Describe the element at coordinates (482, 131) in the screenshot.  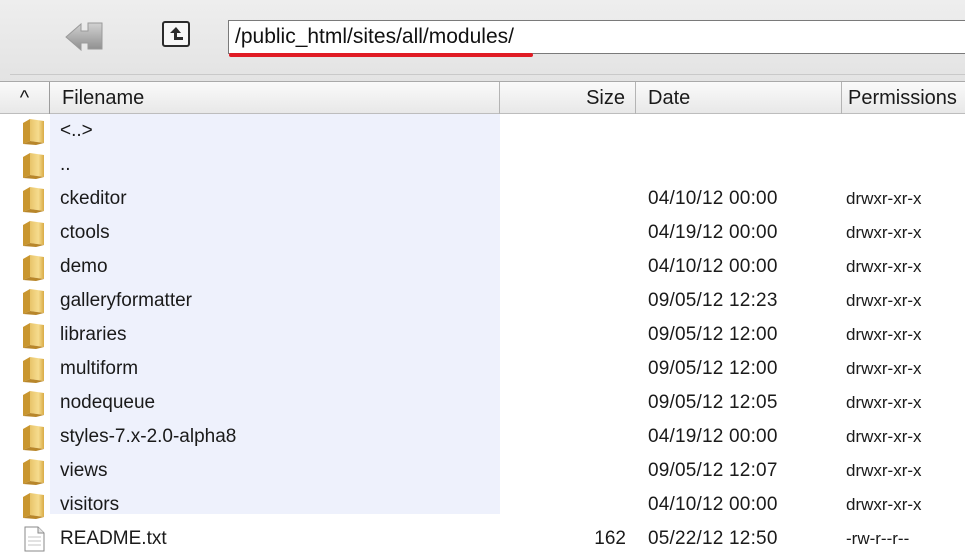
I see `file-row: <..>` at that location.